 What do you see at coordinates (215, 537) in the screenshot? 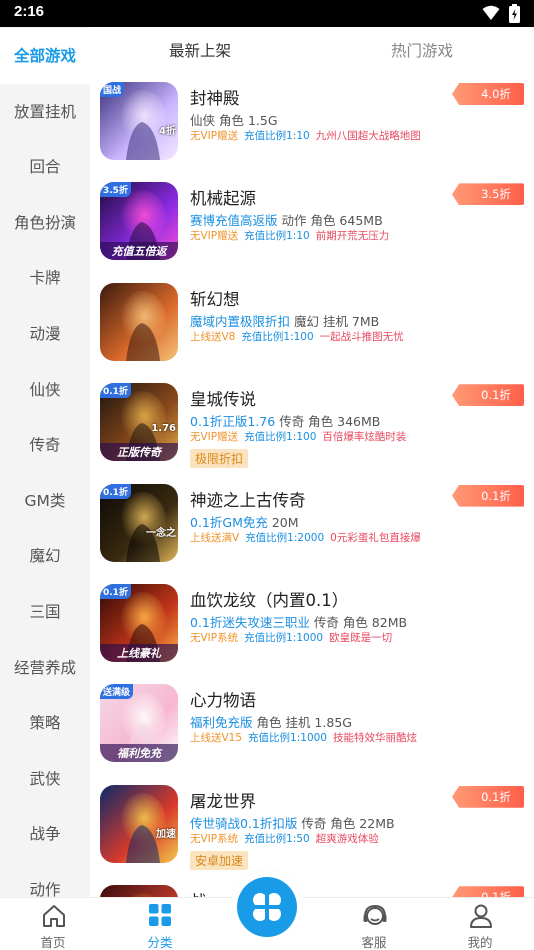
I see `game-tag: 上线送满V` at bounding box center [215, 537].